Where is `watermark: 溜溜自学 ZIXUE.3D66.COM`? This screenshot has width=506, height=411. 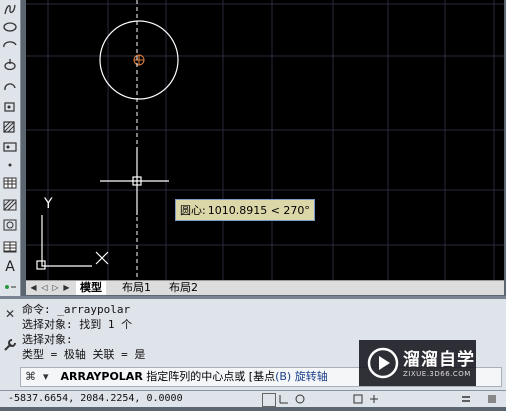 watermark: 溜溜自学 ZIXUE.3D66.COM is located at coordinates (417, 363).